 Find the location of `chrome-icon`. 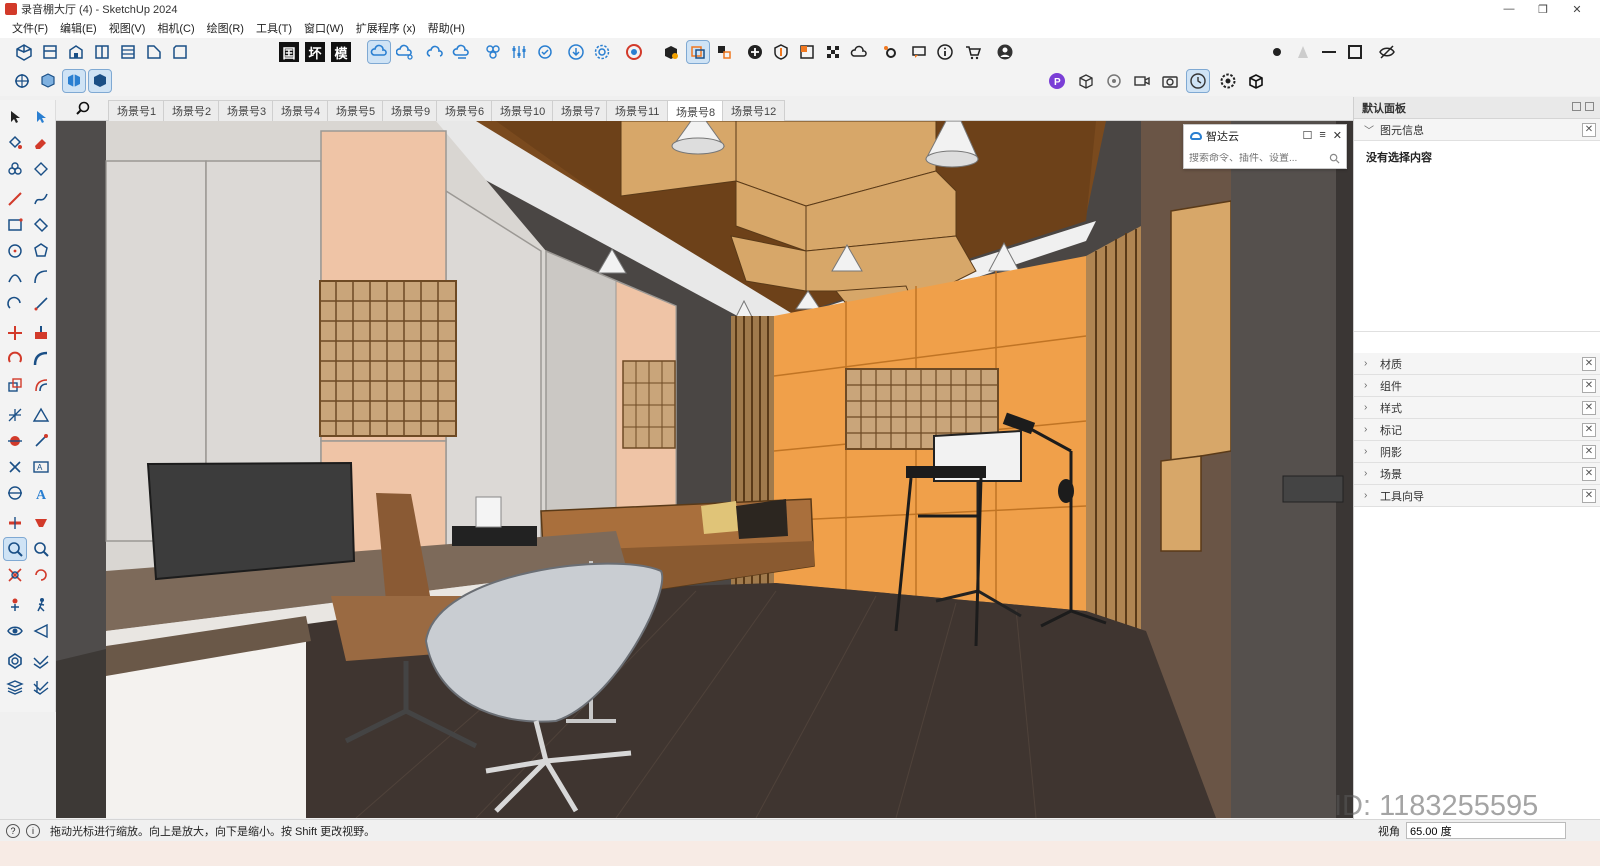

chrome-icon is located at coordinates (634, 52).